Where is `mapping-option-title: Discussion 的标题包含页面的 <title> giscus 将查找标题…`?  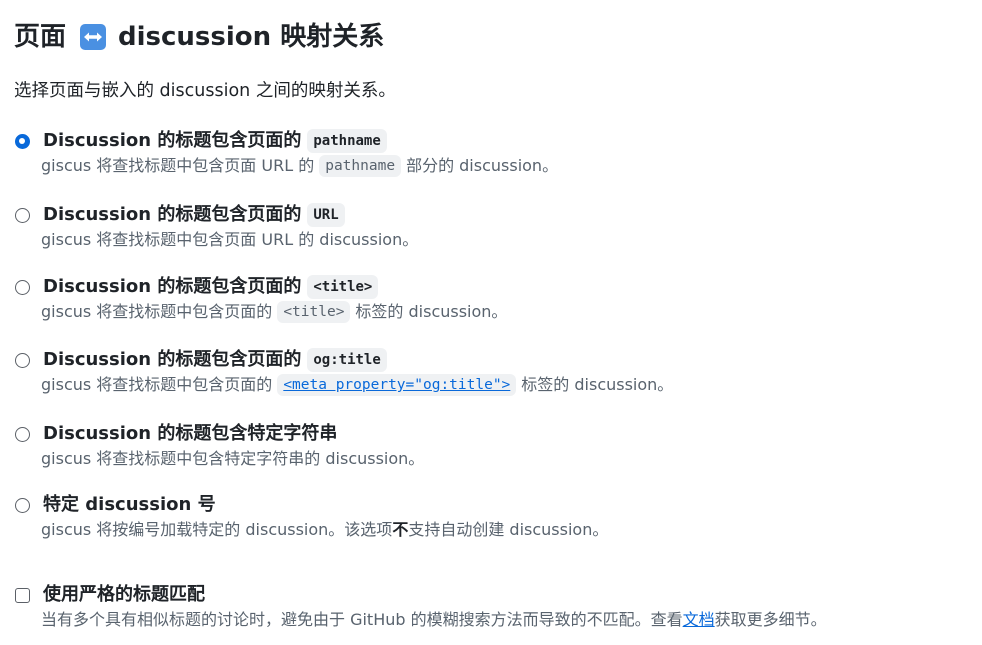
mapping-option-title: Discussion 的标题包含页面的 <title> giscus 将查找标题… is located at coordinates (494, 299).